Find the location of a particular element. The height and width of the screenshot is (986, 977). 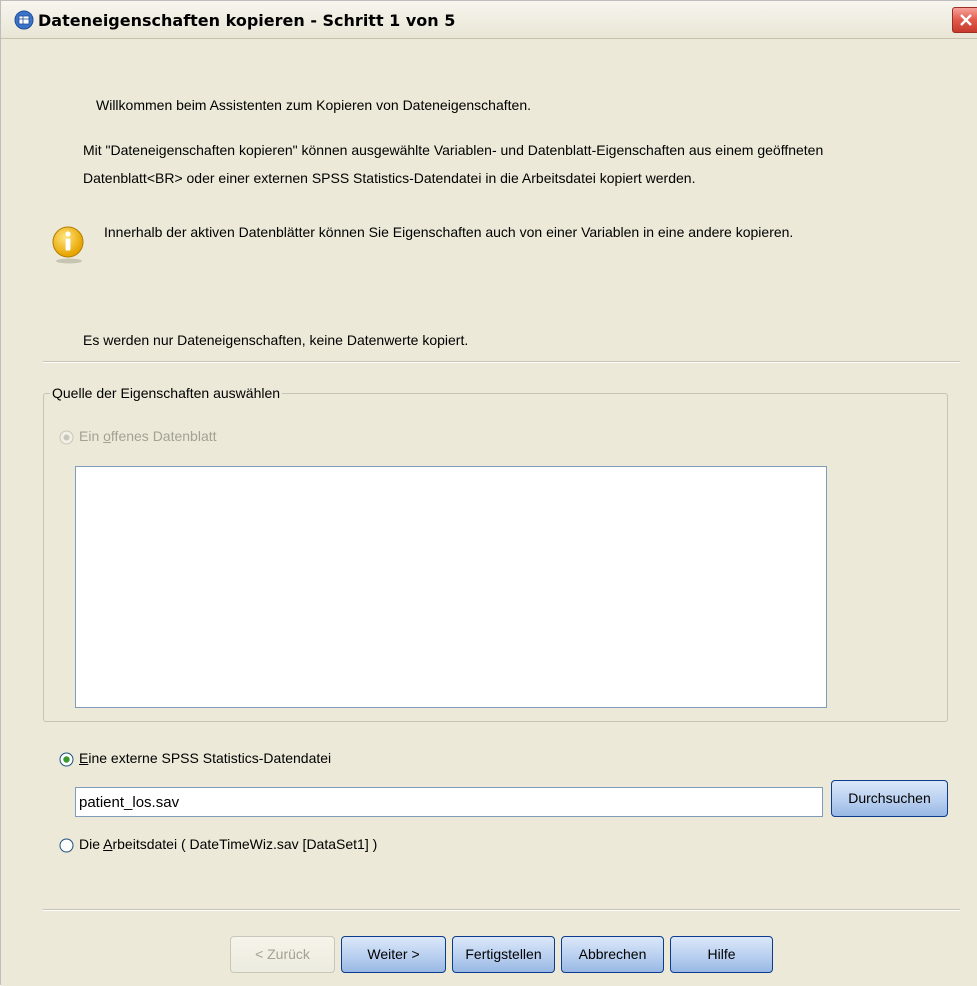

radio-working-file is located at coordinates (66, 845).